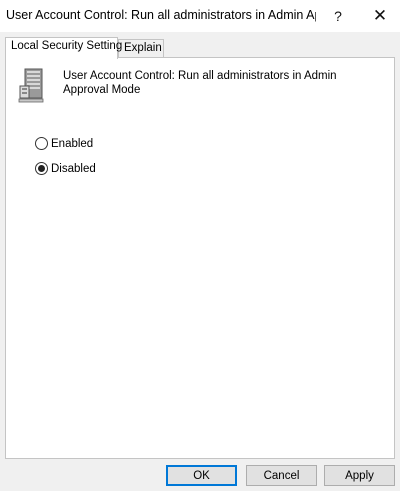  What do you see at coordinates (31, 85) in the screenshot?
I see `server-computer-icon` at bounding box center [31, 85].